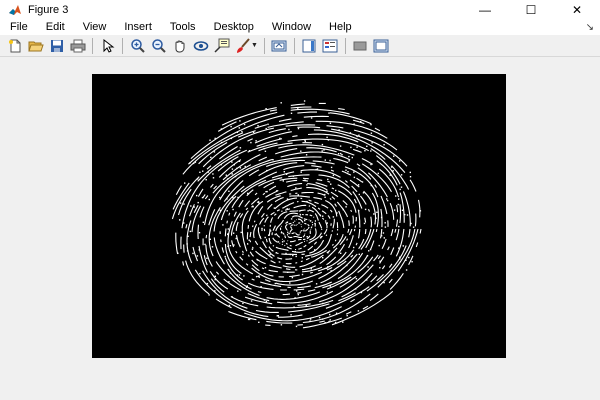  Describe the element at coordinates (360, 46) in the screenshot. I see `hide-plot-tools-icon` at that location.